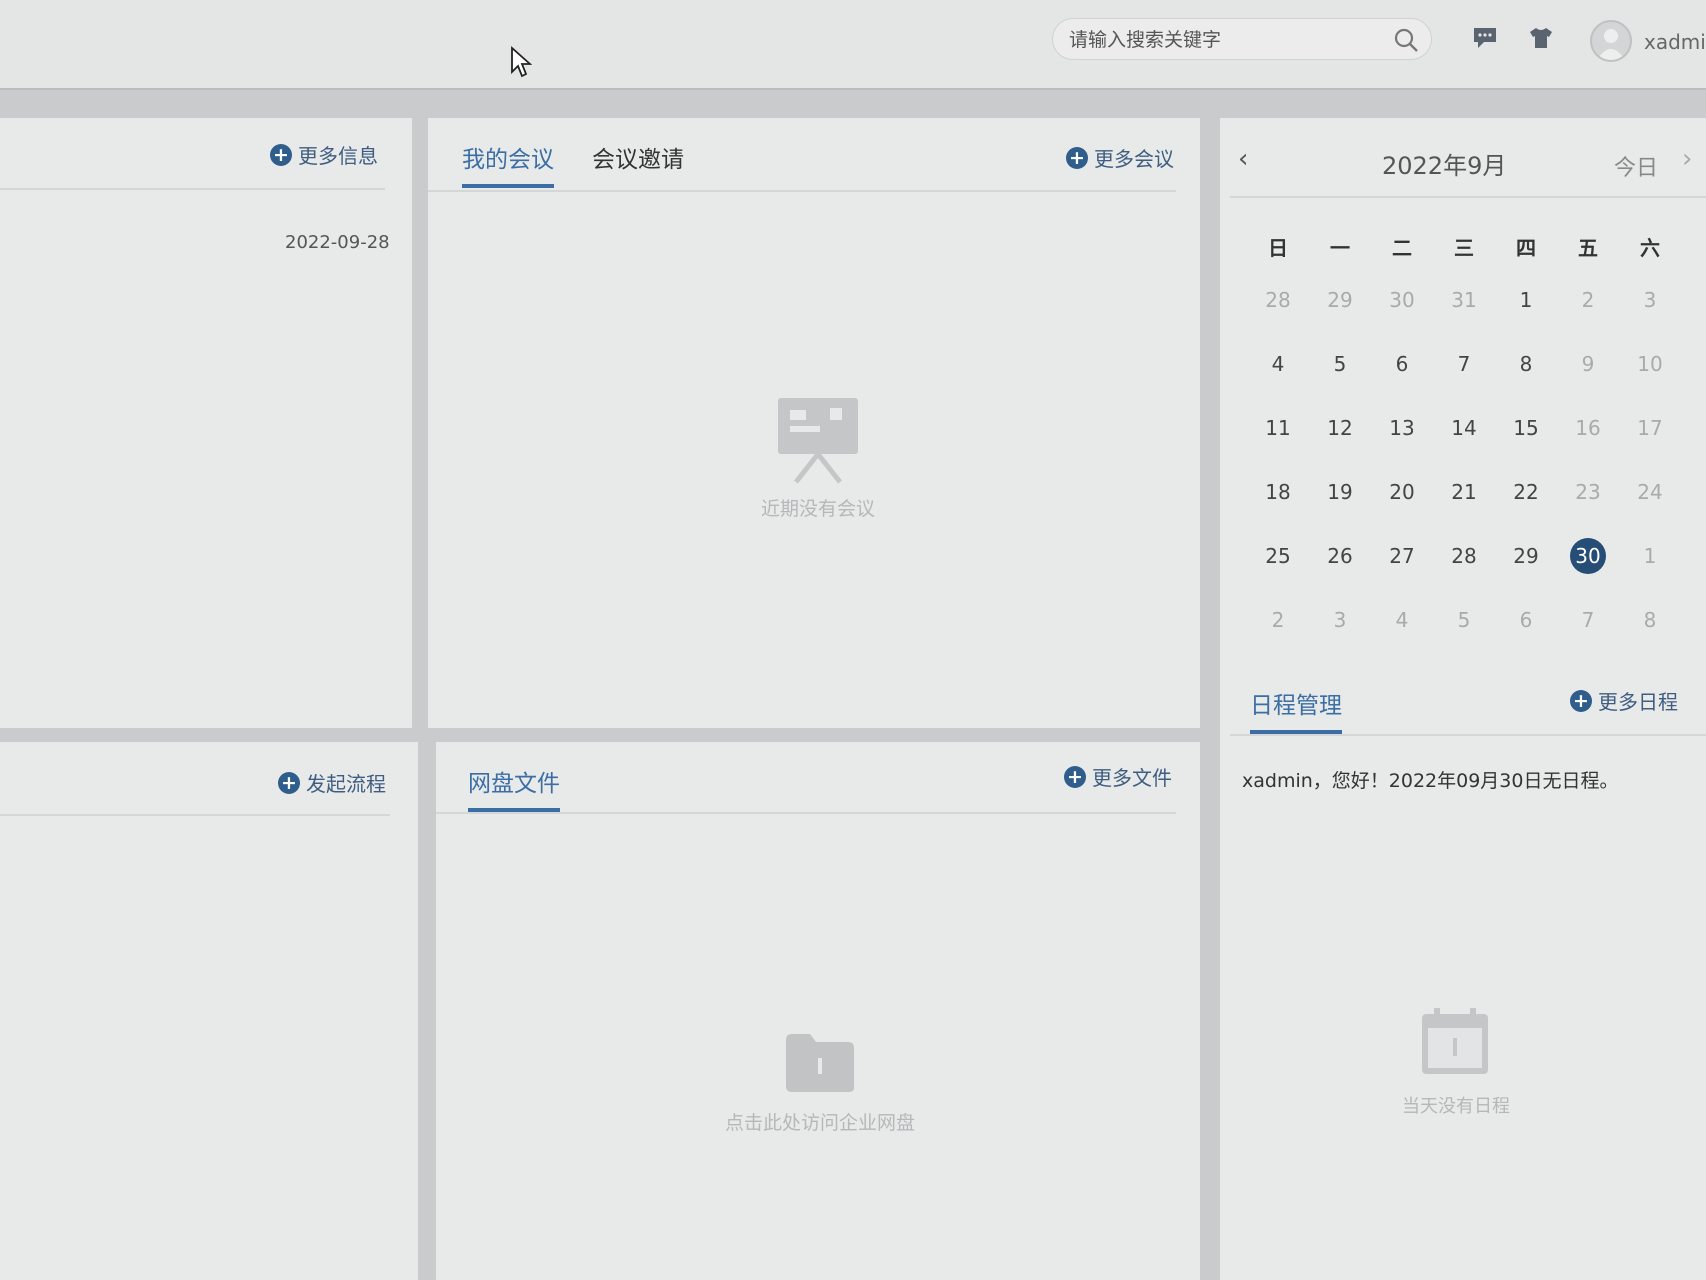  What do you see at coordinates (514, 788) in the screenshot?
I see `tab-disk-files: 网盘文件` at bounding box center [514, 788].